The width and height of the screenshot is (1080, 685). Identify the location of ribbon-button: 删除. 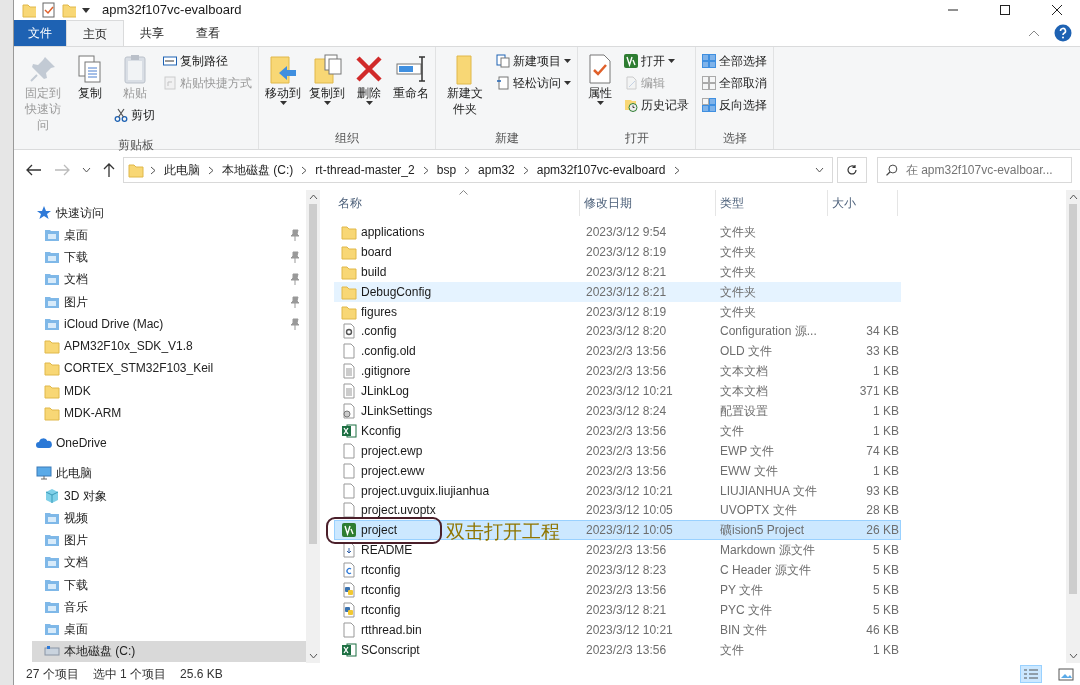
(369, 79).